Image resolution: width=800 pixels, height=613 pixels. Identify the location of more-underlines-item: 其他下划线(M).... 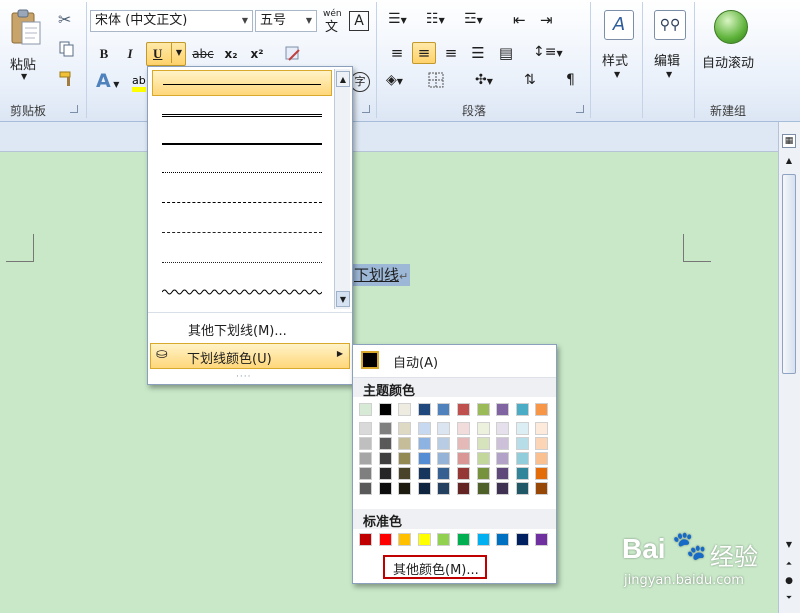
(237, 329).